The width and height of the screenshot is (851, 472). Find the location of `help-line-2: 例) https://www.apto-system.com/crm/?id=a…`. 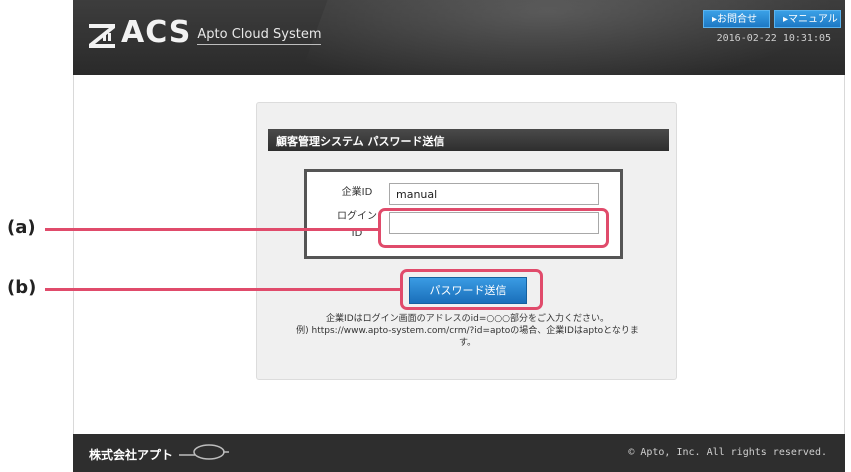

help-line-2: 例) https://www.apto-system.com/crm/?id=a… is located at coordinates (467, 331).